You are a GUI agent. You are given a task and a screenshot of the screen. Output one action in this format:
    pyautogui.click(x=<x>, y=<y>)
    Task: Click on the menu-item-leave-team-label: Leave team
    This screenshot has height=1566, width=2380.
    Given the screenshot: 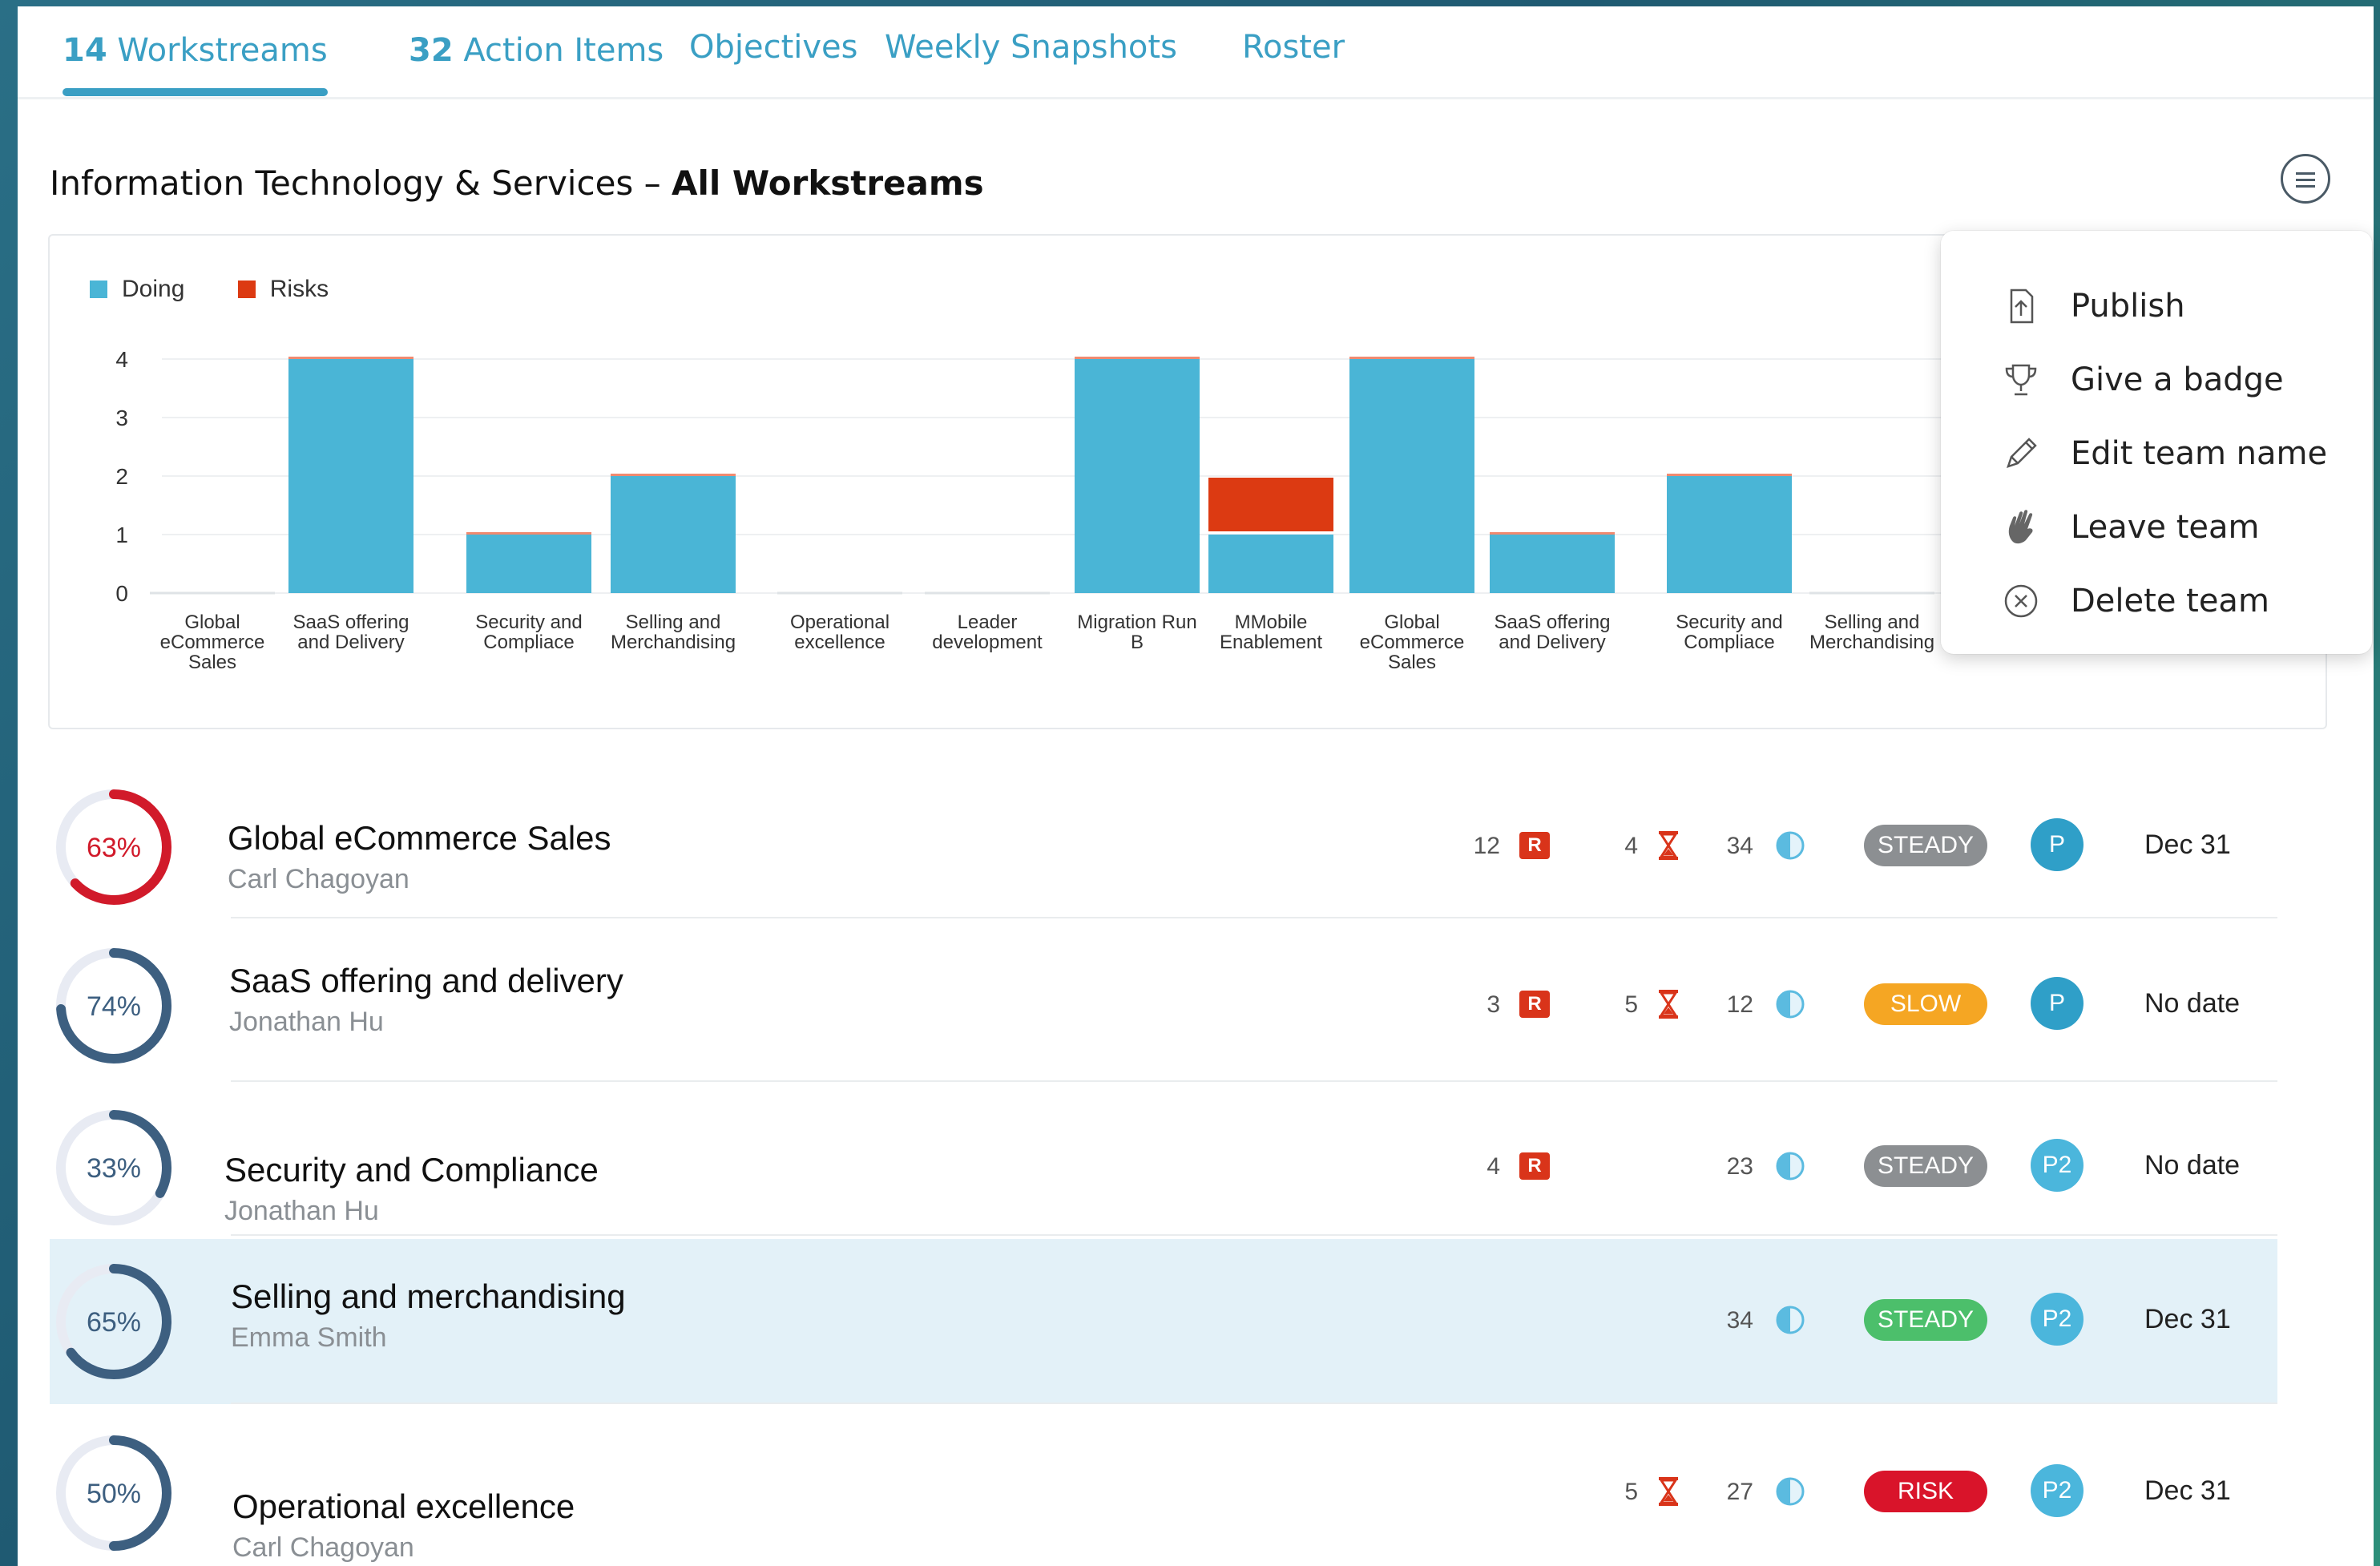 What is the action you would take?
    pyautogui.click(x=2165, y=527)
    